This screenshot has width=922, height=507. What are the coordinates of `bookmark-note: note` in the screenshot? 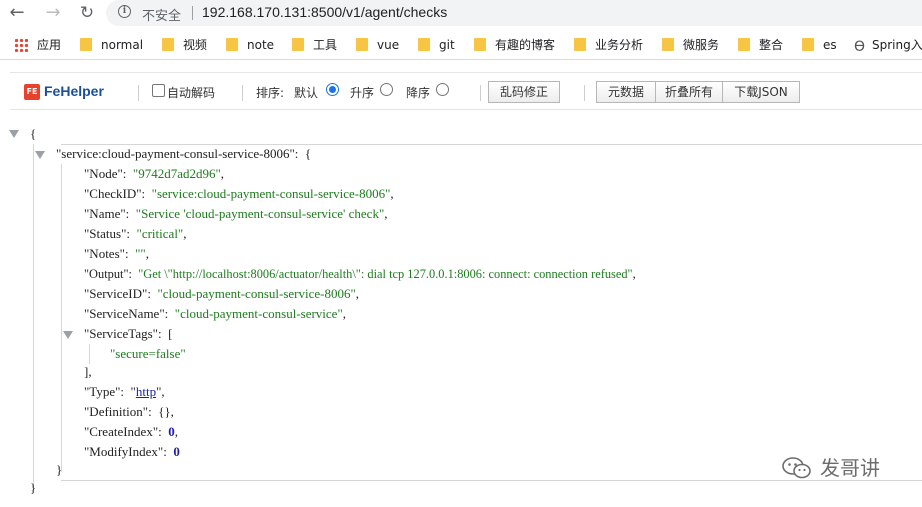 It's located at (250, 45).